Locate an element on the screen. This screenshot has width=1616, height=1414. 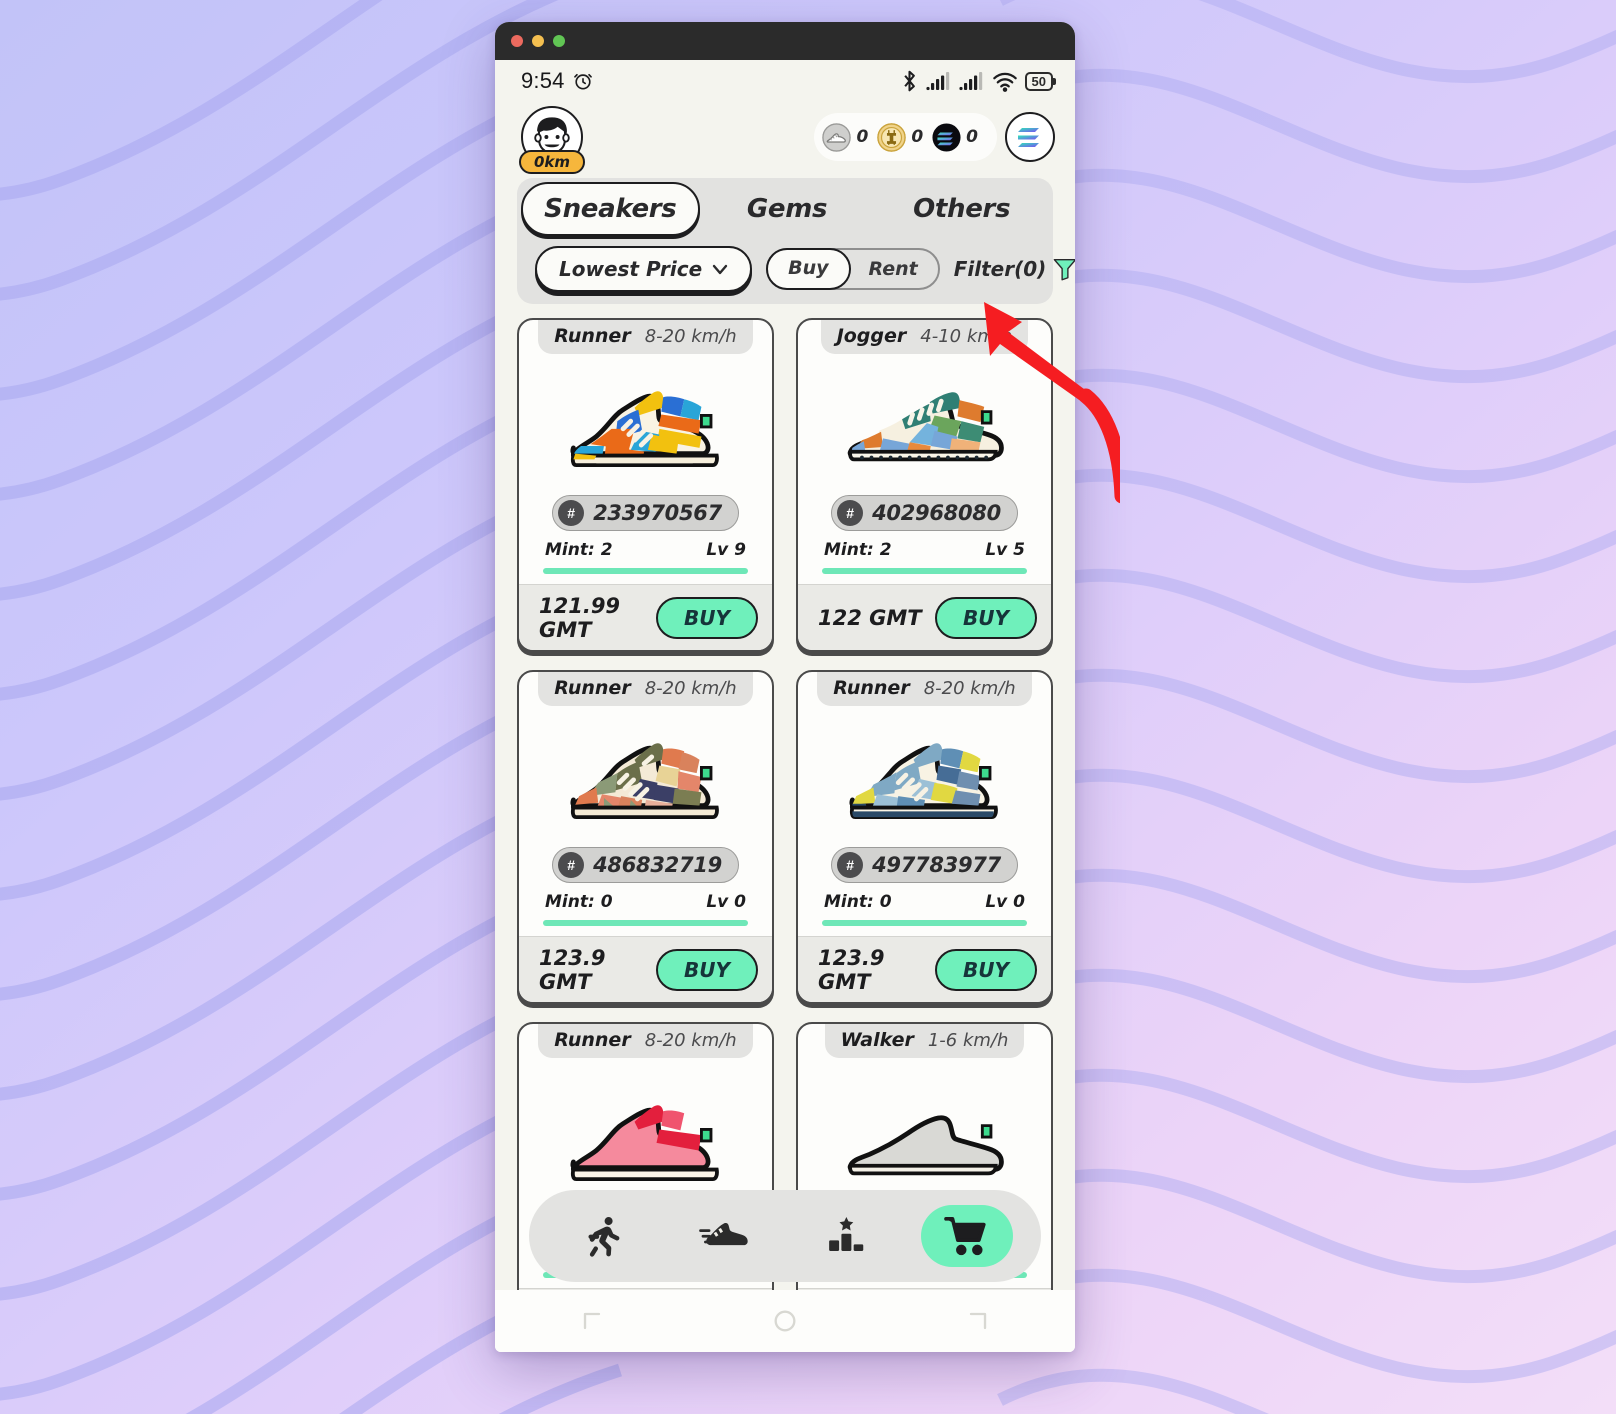
solana-coin-icon is located at coordinates (946, 137).